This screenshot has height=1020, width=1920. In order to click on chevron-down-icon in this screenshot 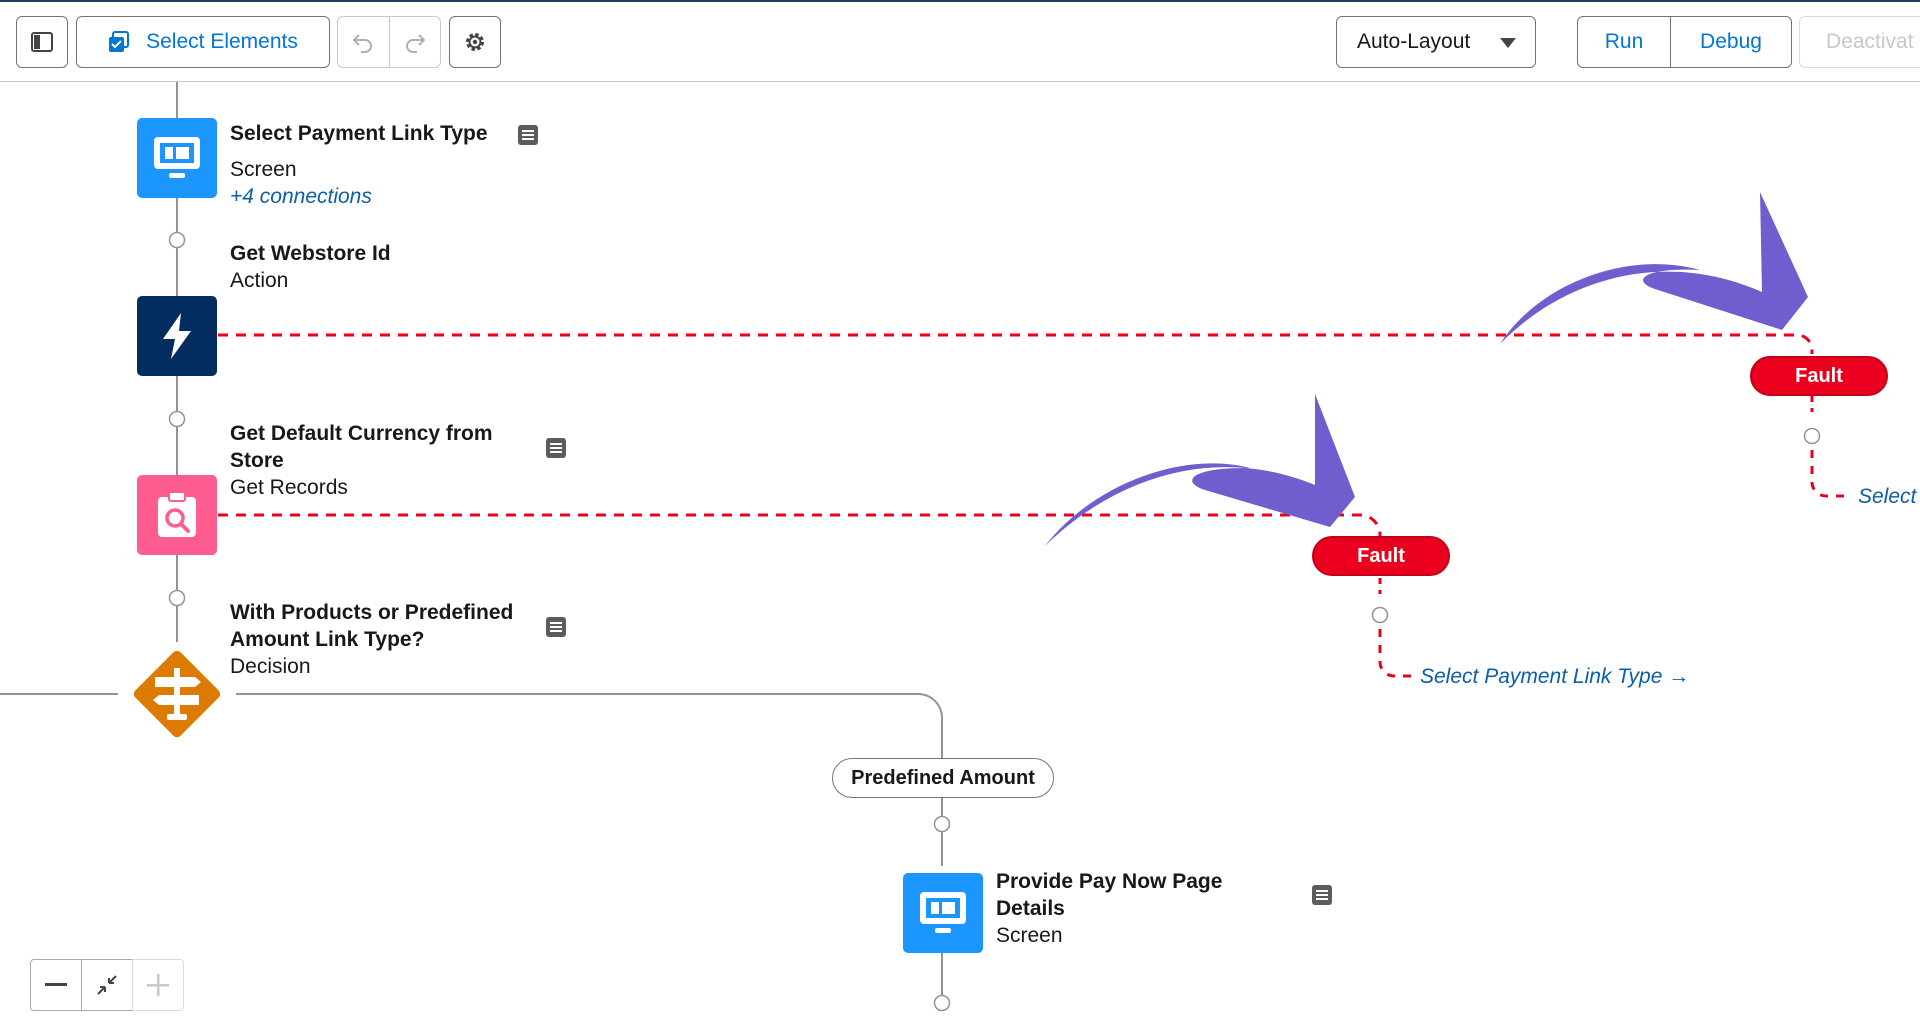, I will do `click(1508, 43)`.